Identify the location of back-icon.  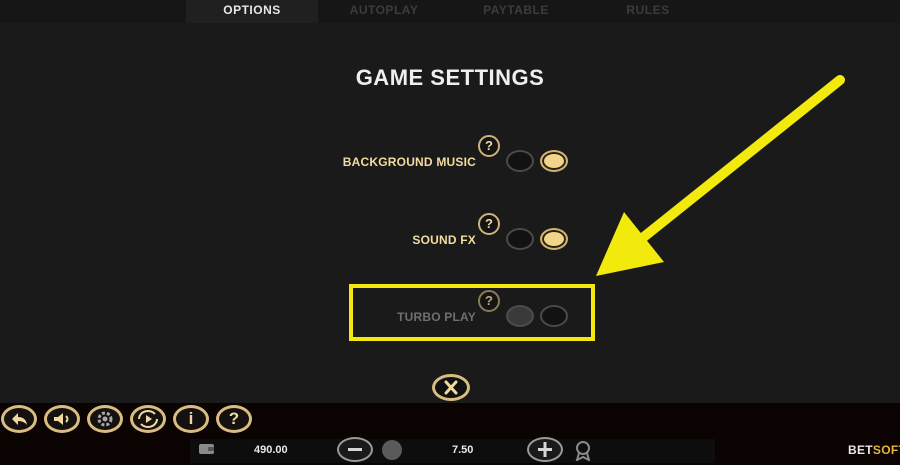
(19, 419).